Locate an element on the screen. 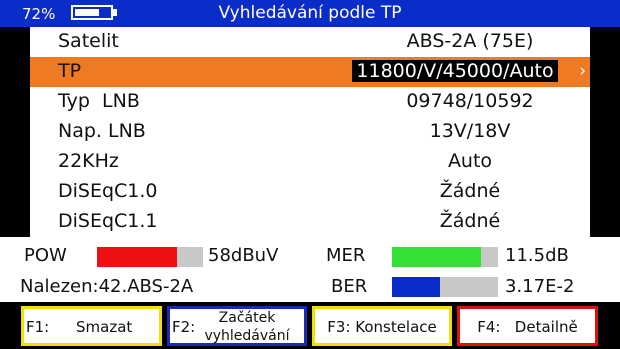  header-bar: 72% Vyhledávání podle TP is located at coordinates (310, 13).